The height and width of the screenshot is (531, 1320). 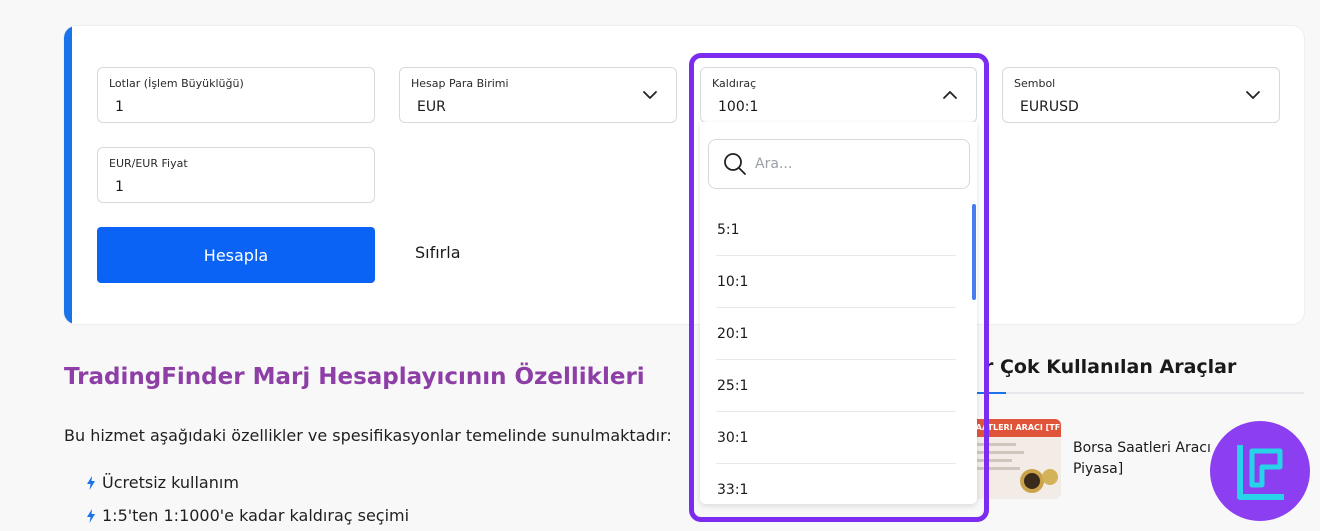 What do you see at coordinates (1141, 95) in the screenshot?
I see `symbol-select: Sembol EURUSD` at bounding box center [1141, 95].